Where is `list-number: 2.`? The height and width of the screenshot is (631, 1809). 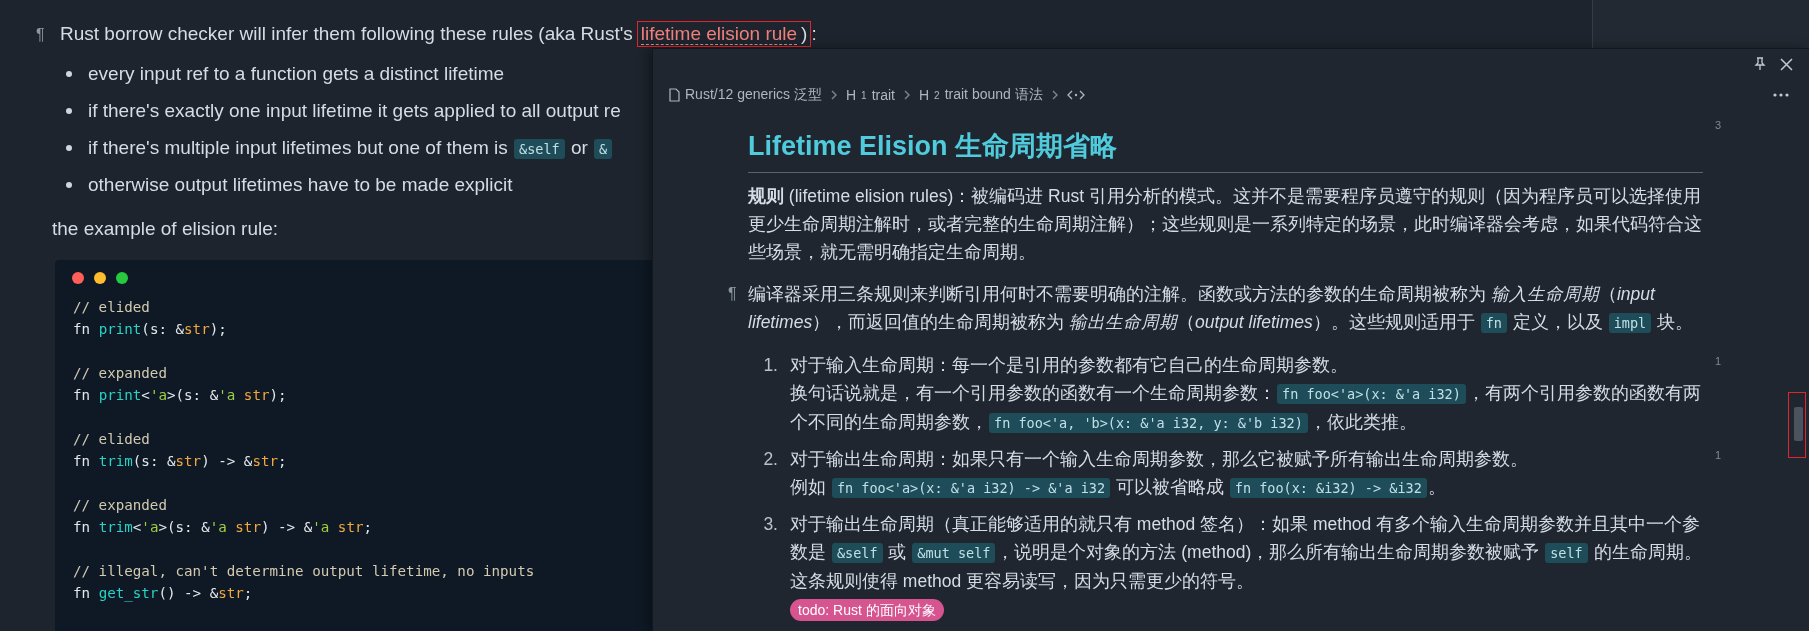 list-number: 2. is located at coordinates (770, 459).